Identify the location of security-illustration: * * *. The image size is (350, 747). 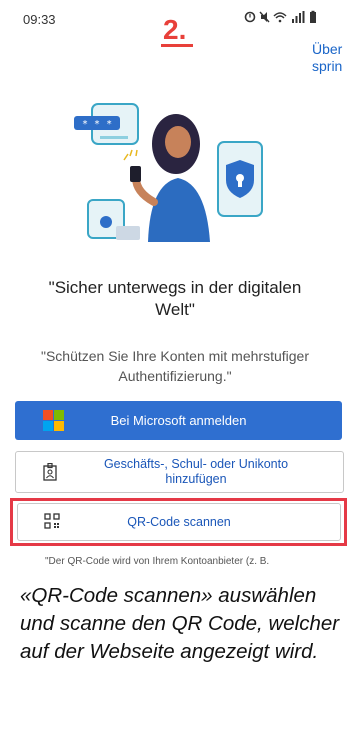
(175, 171).